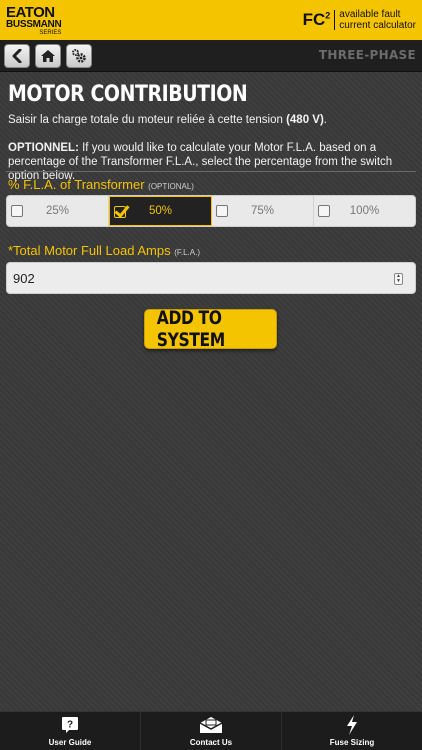 The image size is (422, 750). Describe the element at coordinates (89, 250) in the screenshot. I see `amps-label-text: *Total Motor Full Load Amps` at that location.